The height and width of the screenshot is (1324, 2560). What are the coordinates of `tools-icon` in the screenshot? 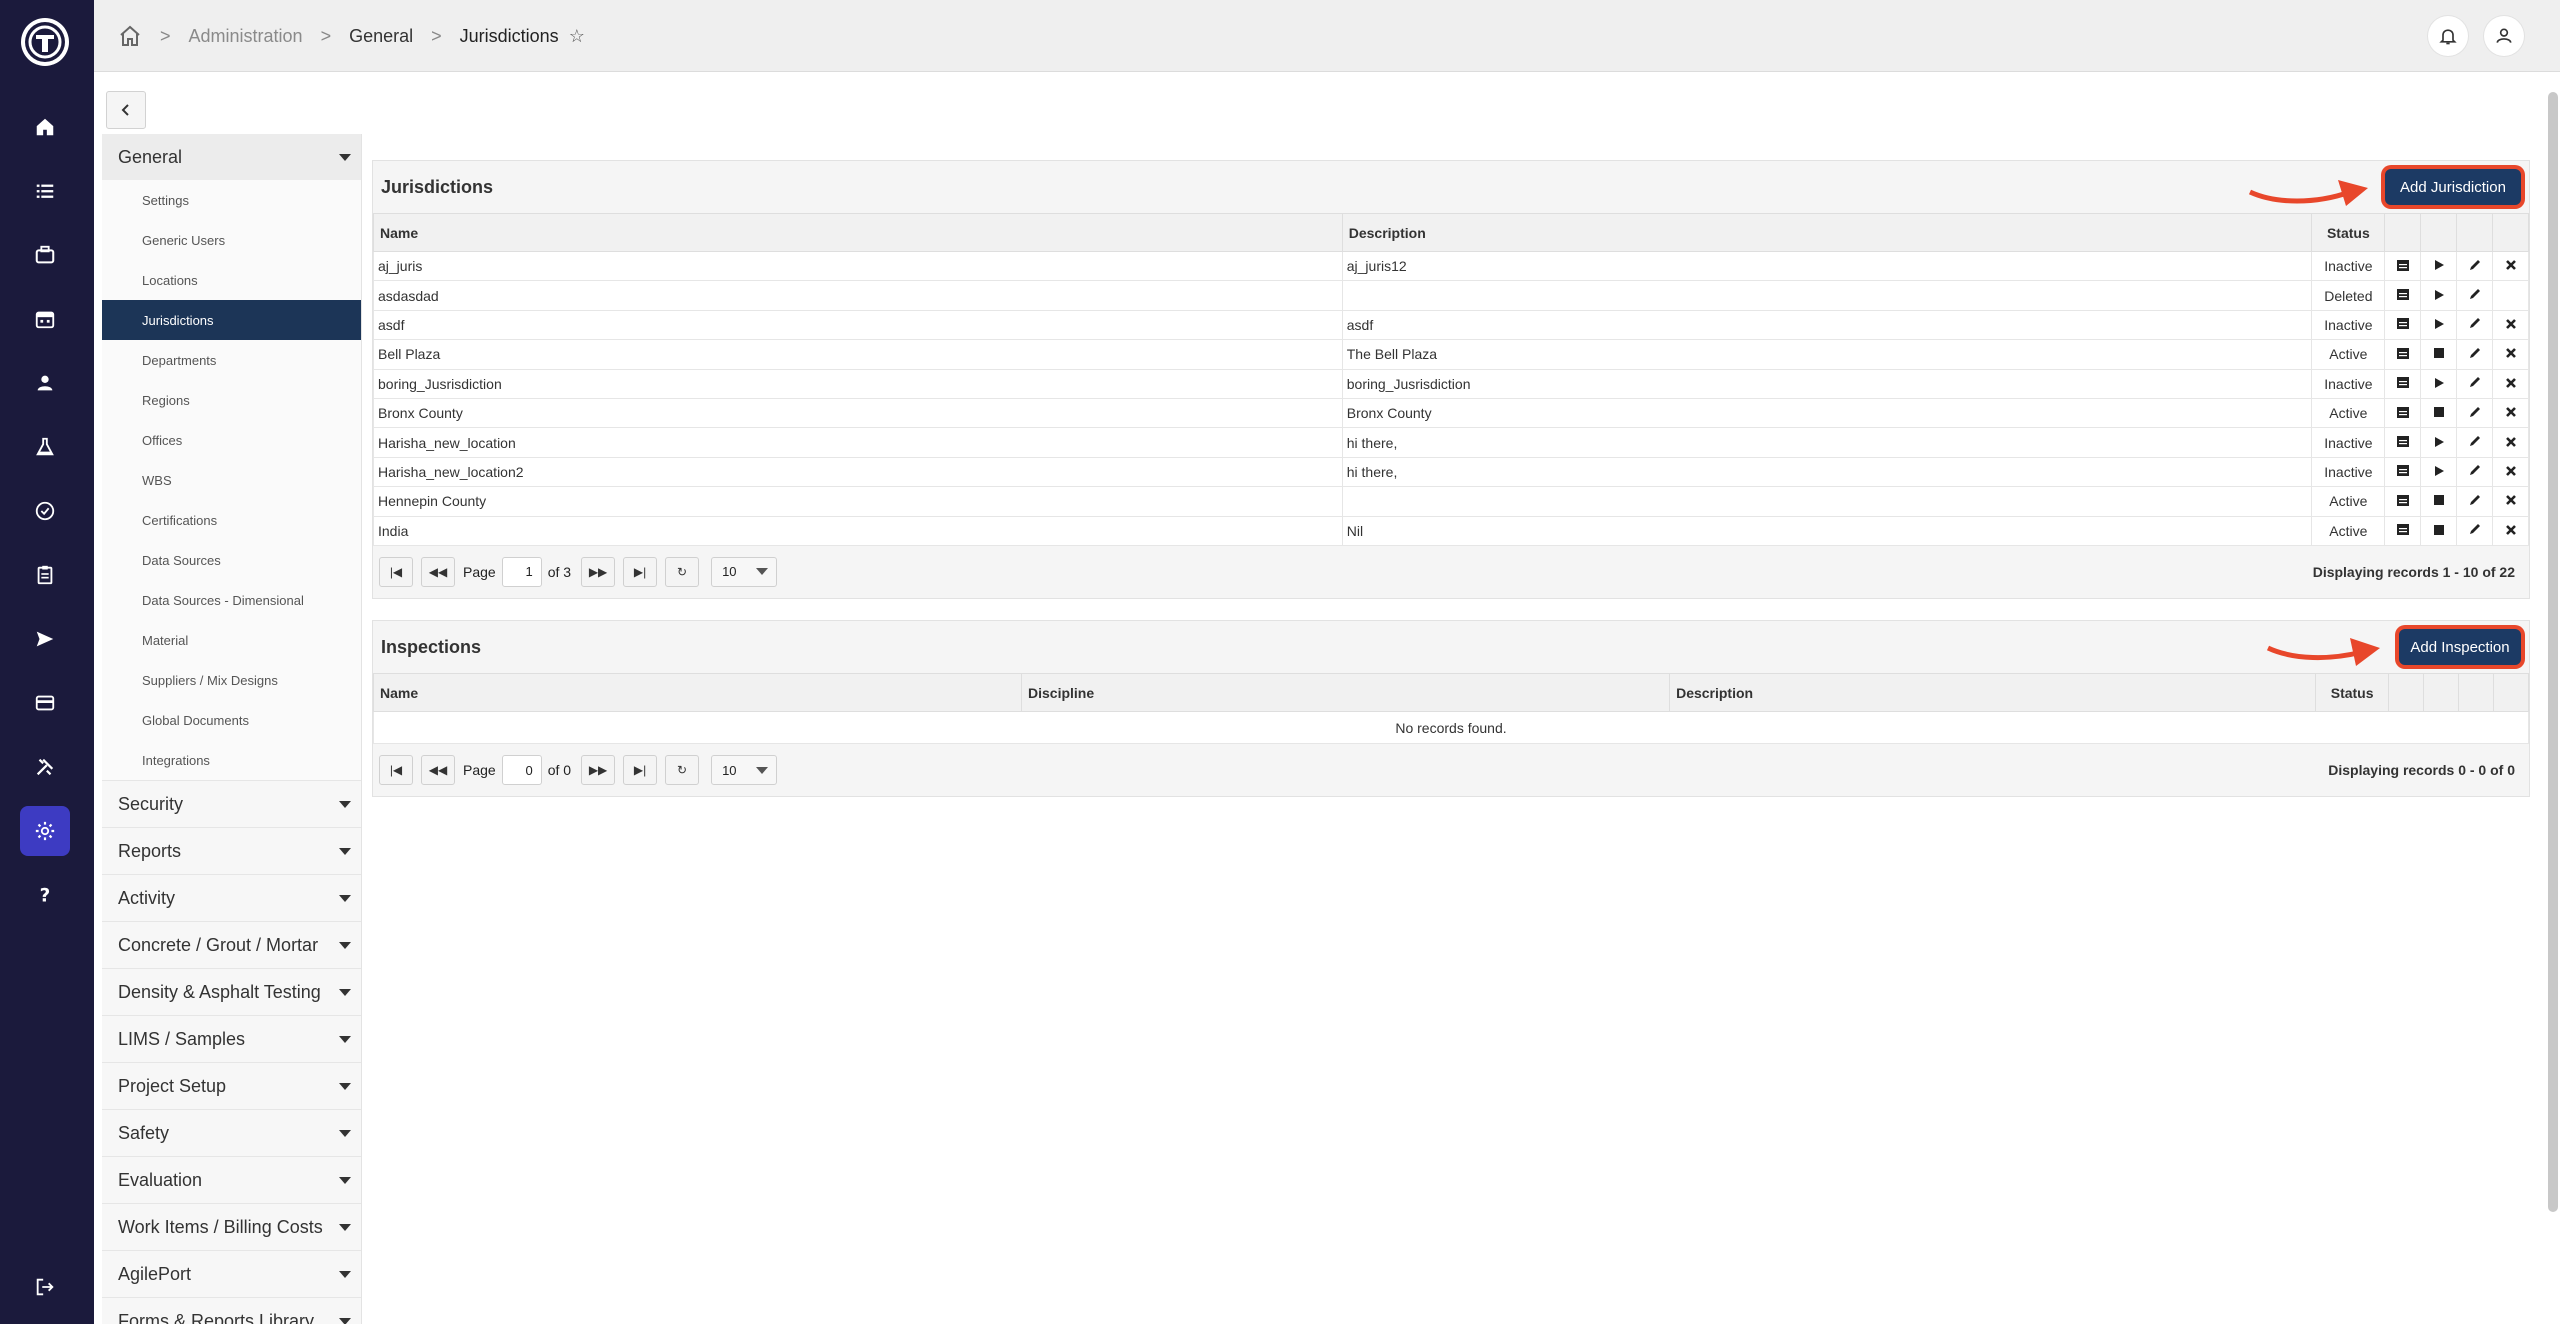 It's located at (45, 767).